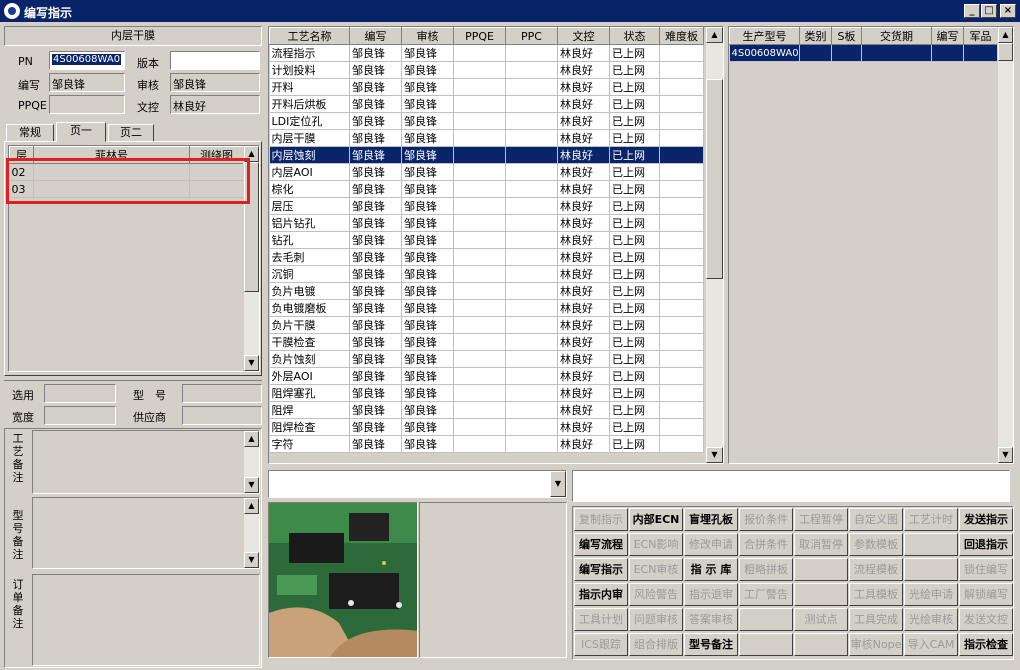  I want to click on table-row: 内层干膜 邹良锋 邹良锋 林良好 已上网, so click(486, 138).